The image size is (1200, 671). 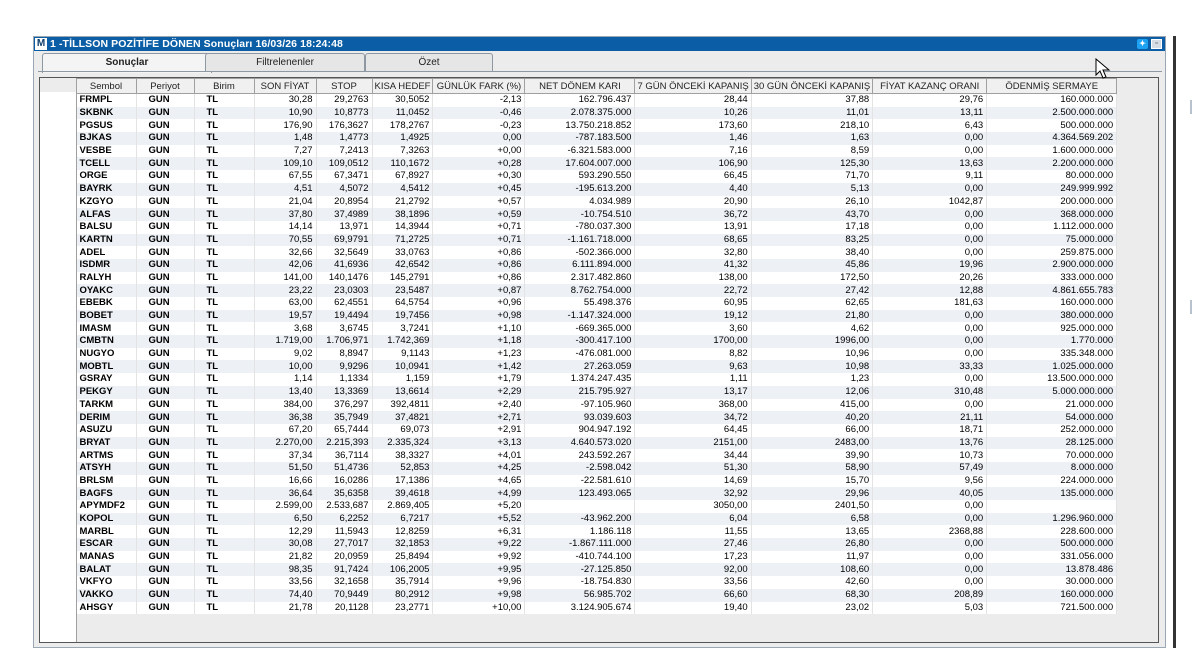 I want to click on value-cell: 6,7217, so click(x=403, y=519).